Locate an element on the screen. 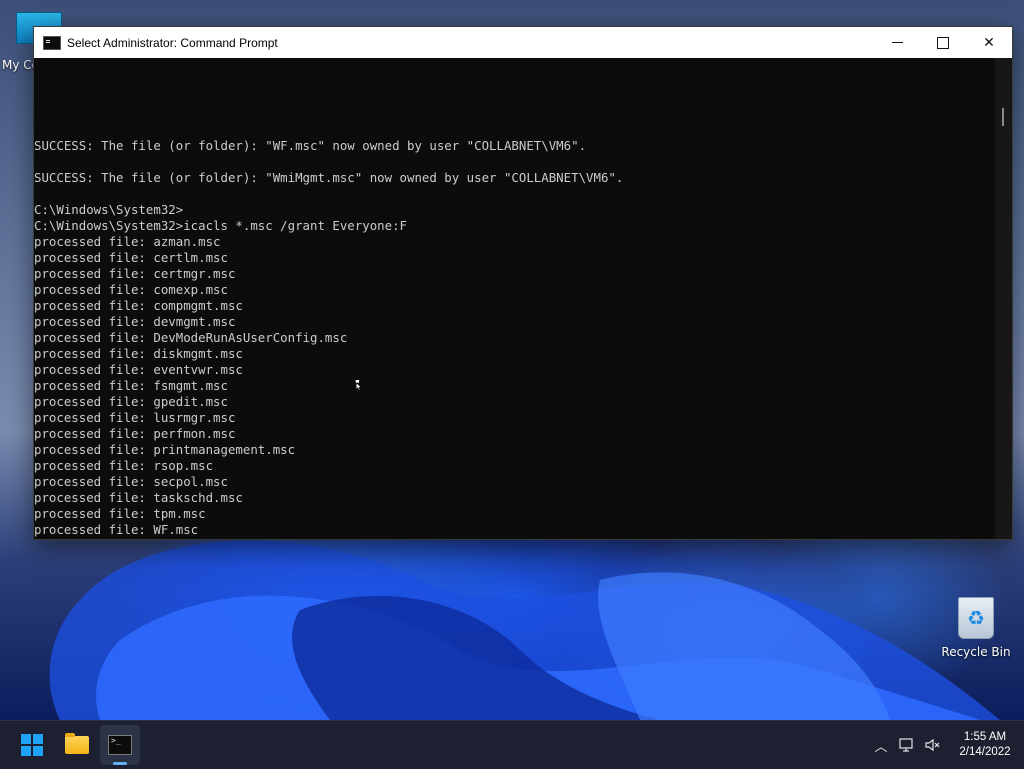 This screenshot has width=1024, height=769. network-button is located at coordinates (907, 745).